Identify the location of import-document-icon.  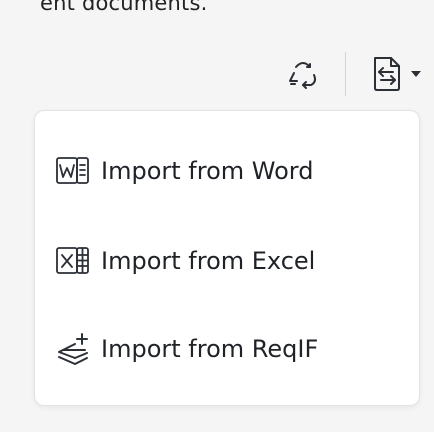
(386, 74).